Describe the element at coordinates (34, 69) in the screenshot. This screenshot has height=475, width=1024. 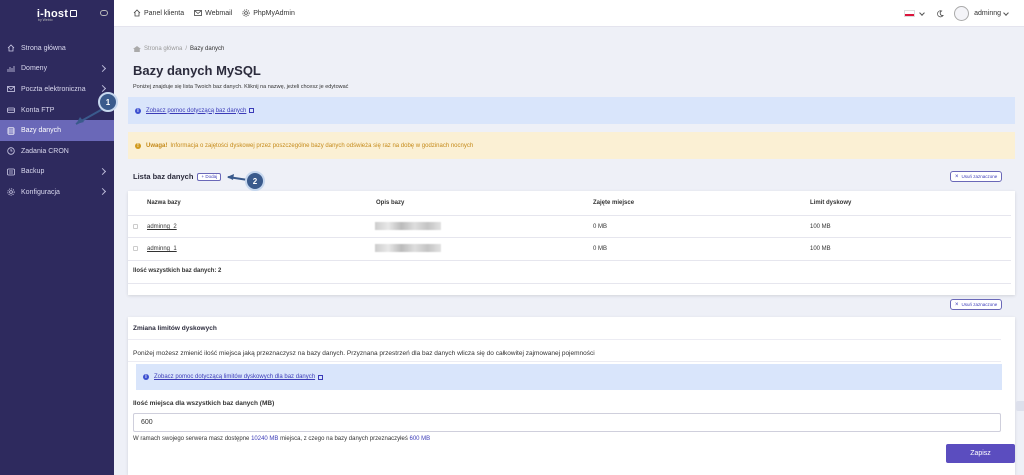
I see `sidebar-item-label: Domeny` at that location.